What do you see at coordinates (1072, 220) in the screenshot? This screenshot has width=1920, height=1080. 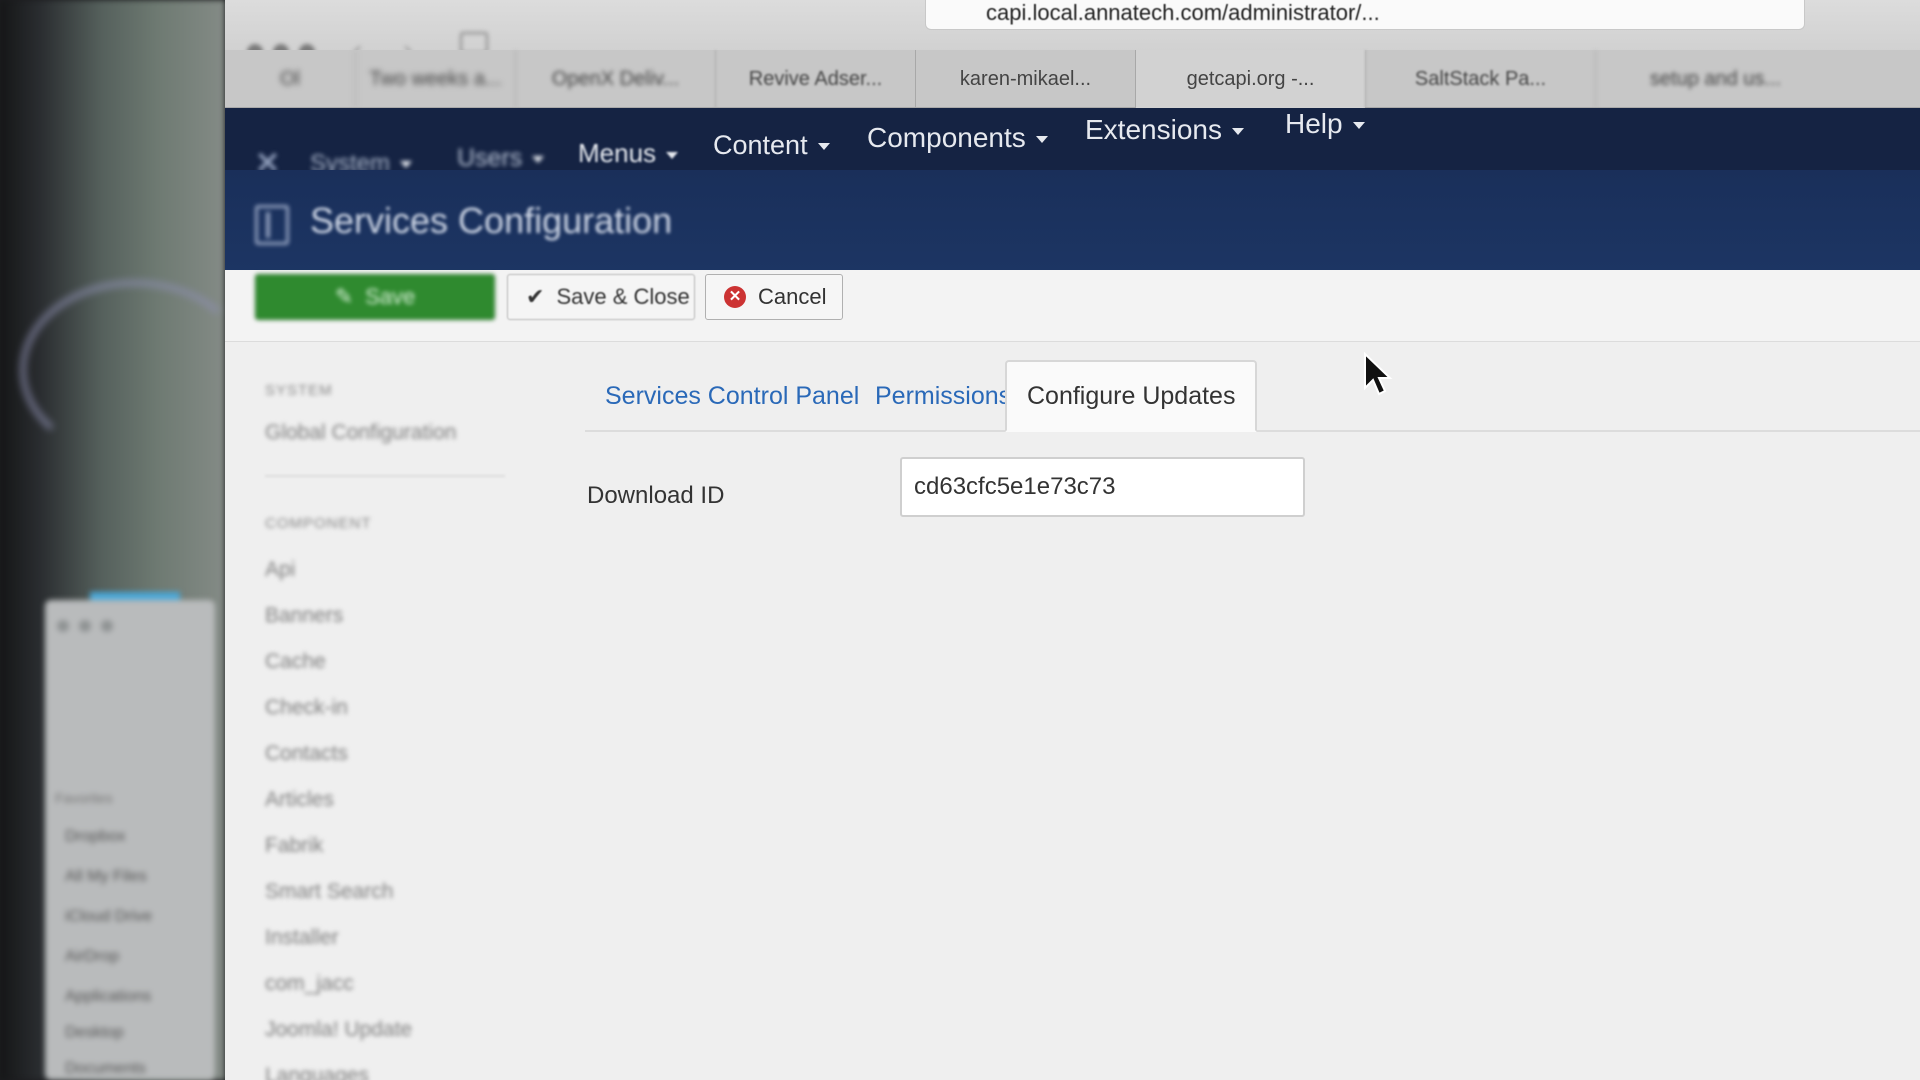 I see `page-header: Services Configuration` at bounding box center [1072, 220].